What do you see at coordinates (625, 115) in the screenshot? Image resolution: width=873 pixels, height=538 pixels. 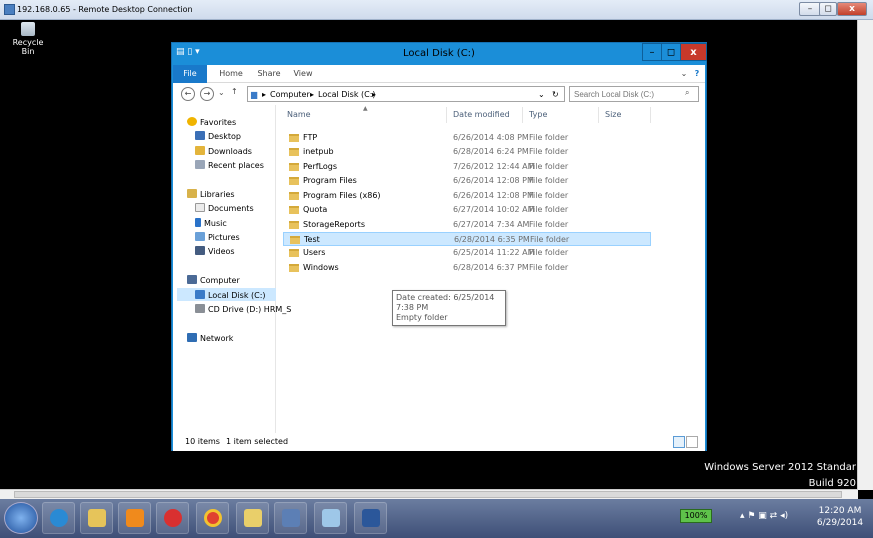 I see `column-header-size: Size` at bounding box center [625, 115].